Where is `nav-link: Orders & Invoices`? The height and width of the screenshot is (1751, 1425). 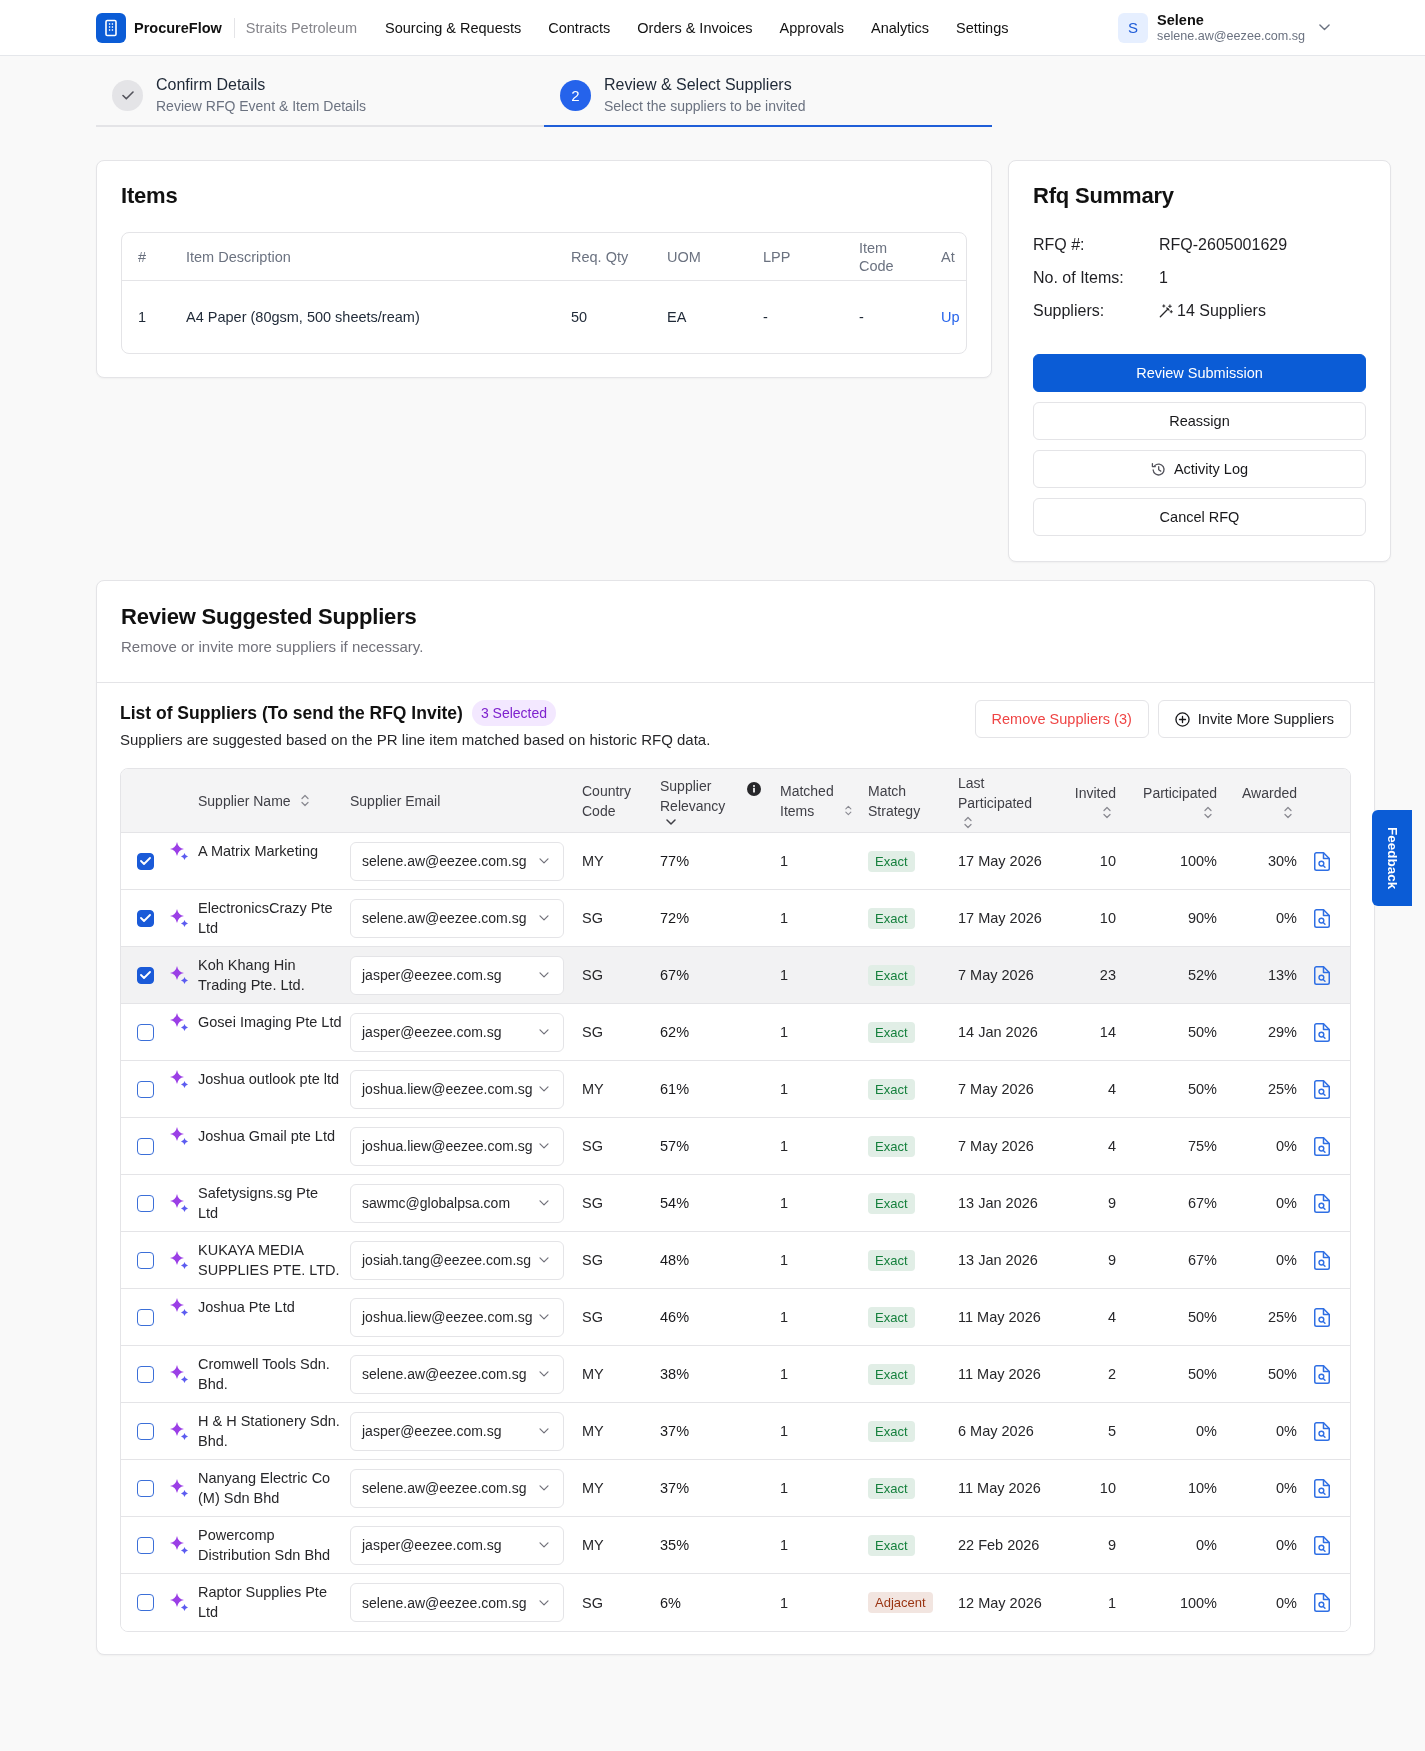 nav-link: Orders & Invoices is located at coordinates (695, 27).